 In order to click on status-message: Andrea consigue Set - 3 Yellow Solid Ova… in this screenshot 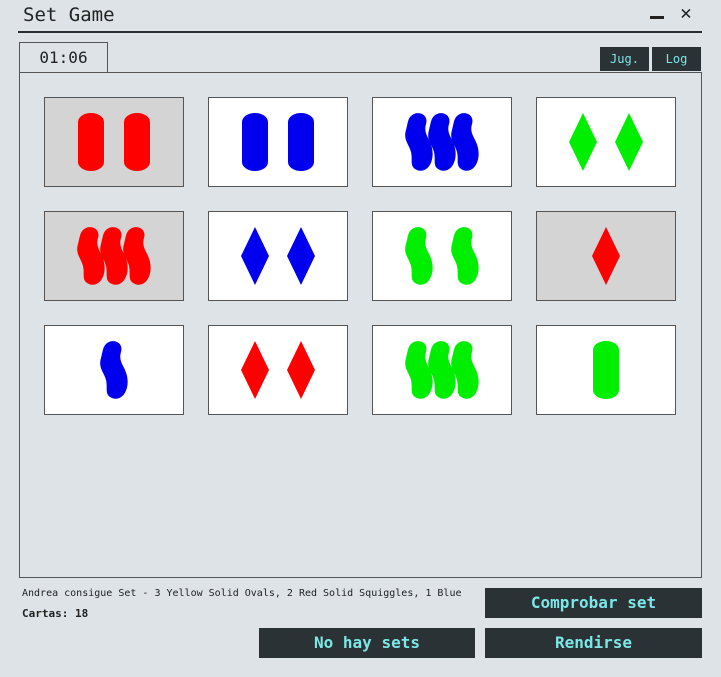, I will do `click(242, 593)`.